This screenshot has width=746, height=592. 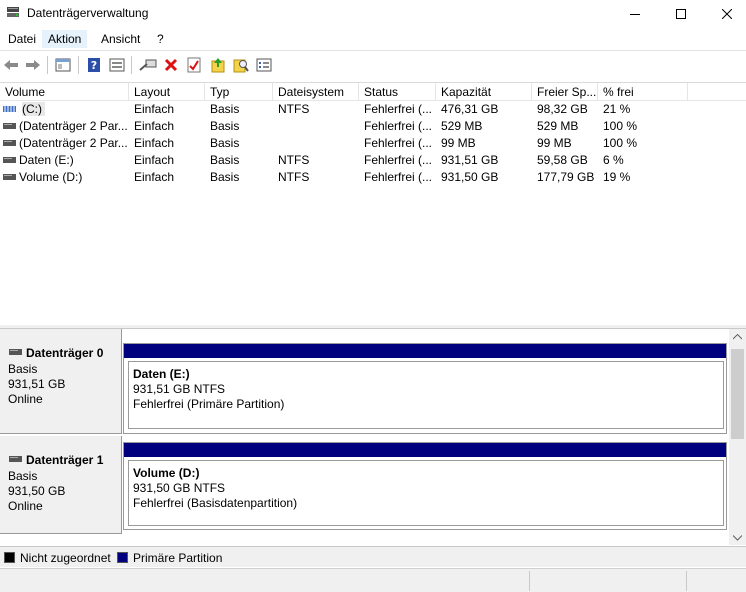 I want to click on primary-partition-bar, so click(x=425, y=351).